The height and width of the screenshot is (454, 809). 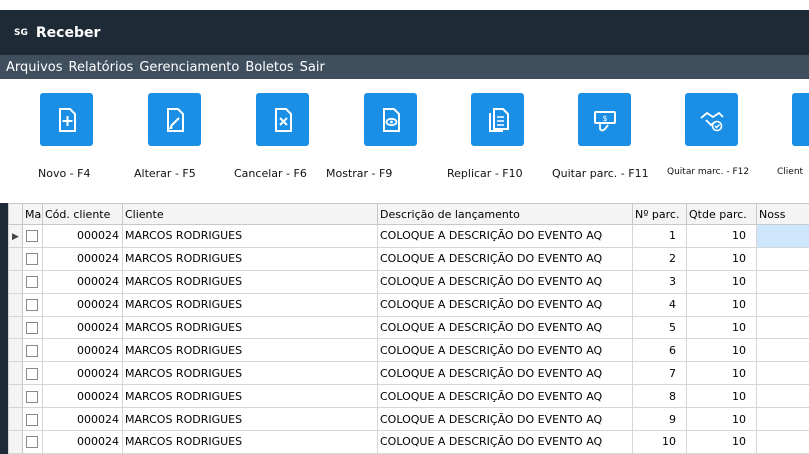 I want to click on cell-num-parc: 9, so click(x=659, y=419).